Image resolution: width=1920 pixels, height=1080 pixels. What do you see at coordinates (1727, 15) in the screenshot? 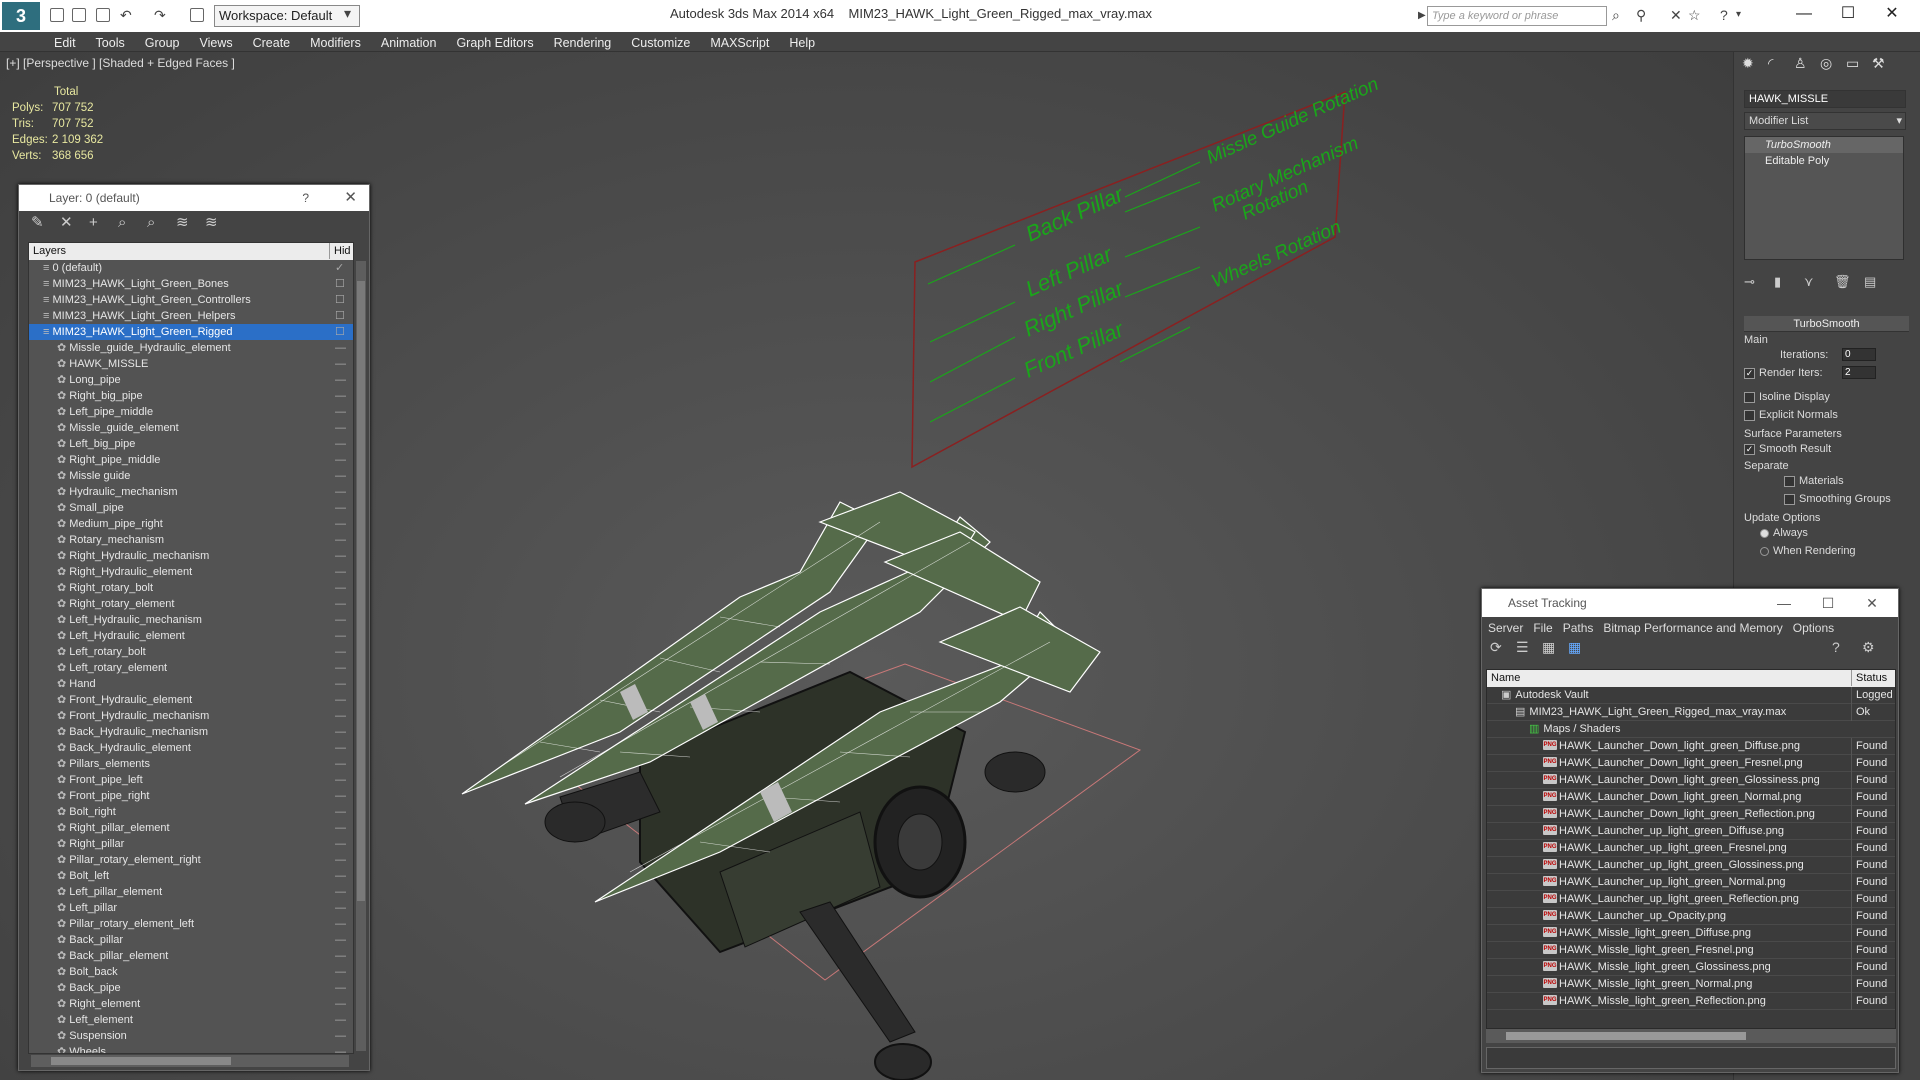
I see `help-icon: ?` at bounding box center [1727, 15].